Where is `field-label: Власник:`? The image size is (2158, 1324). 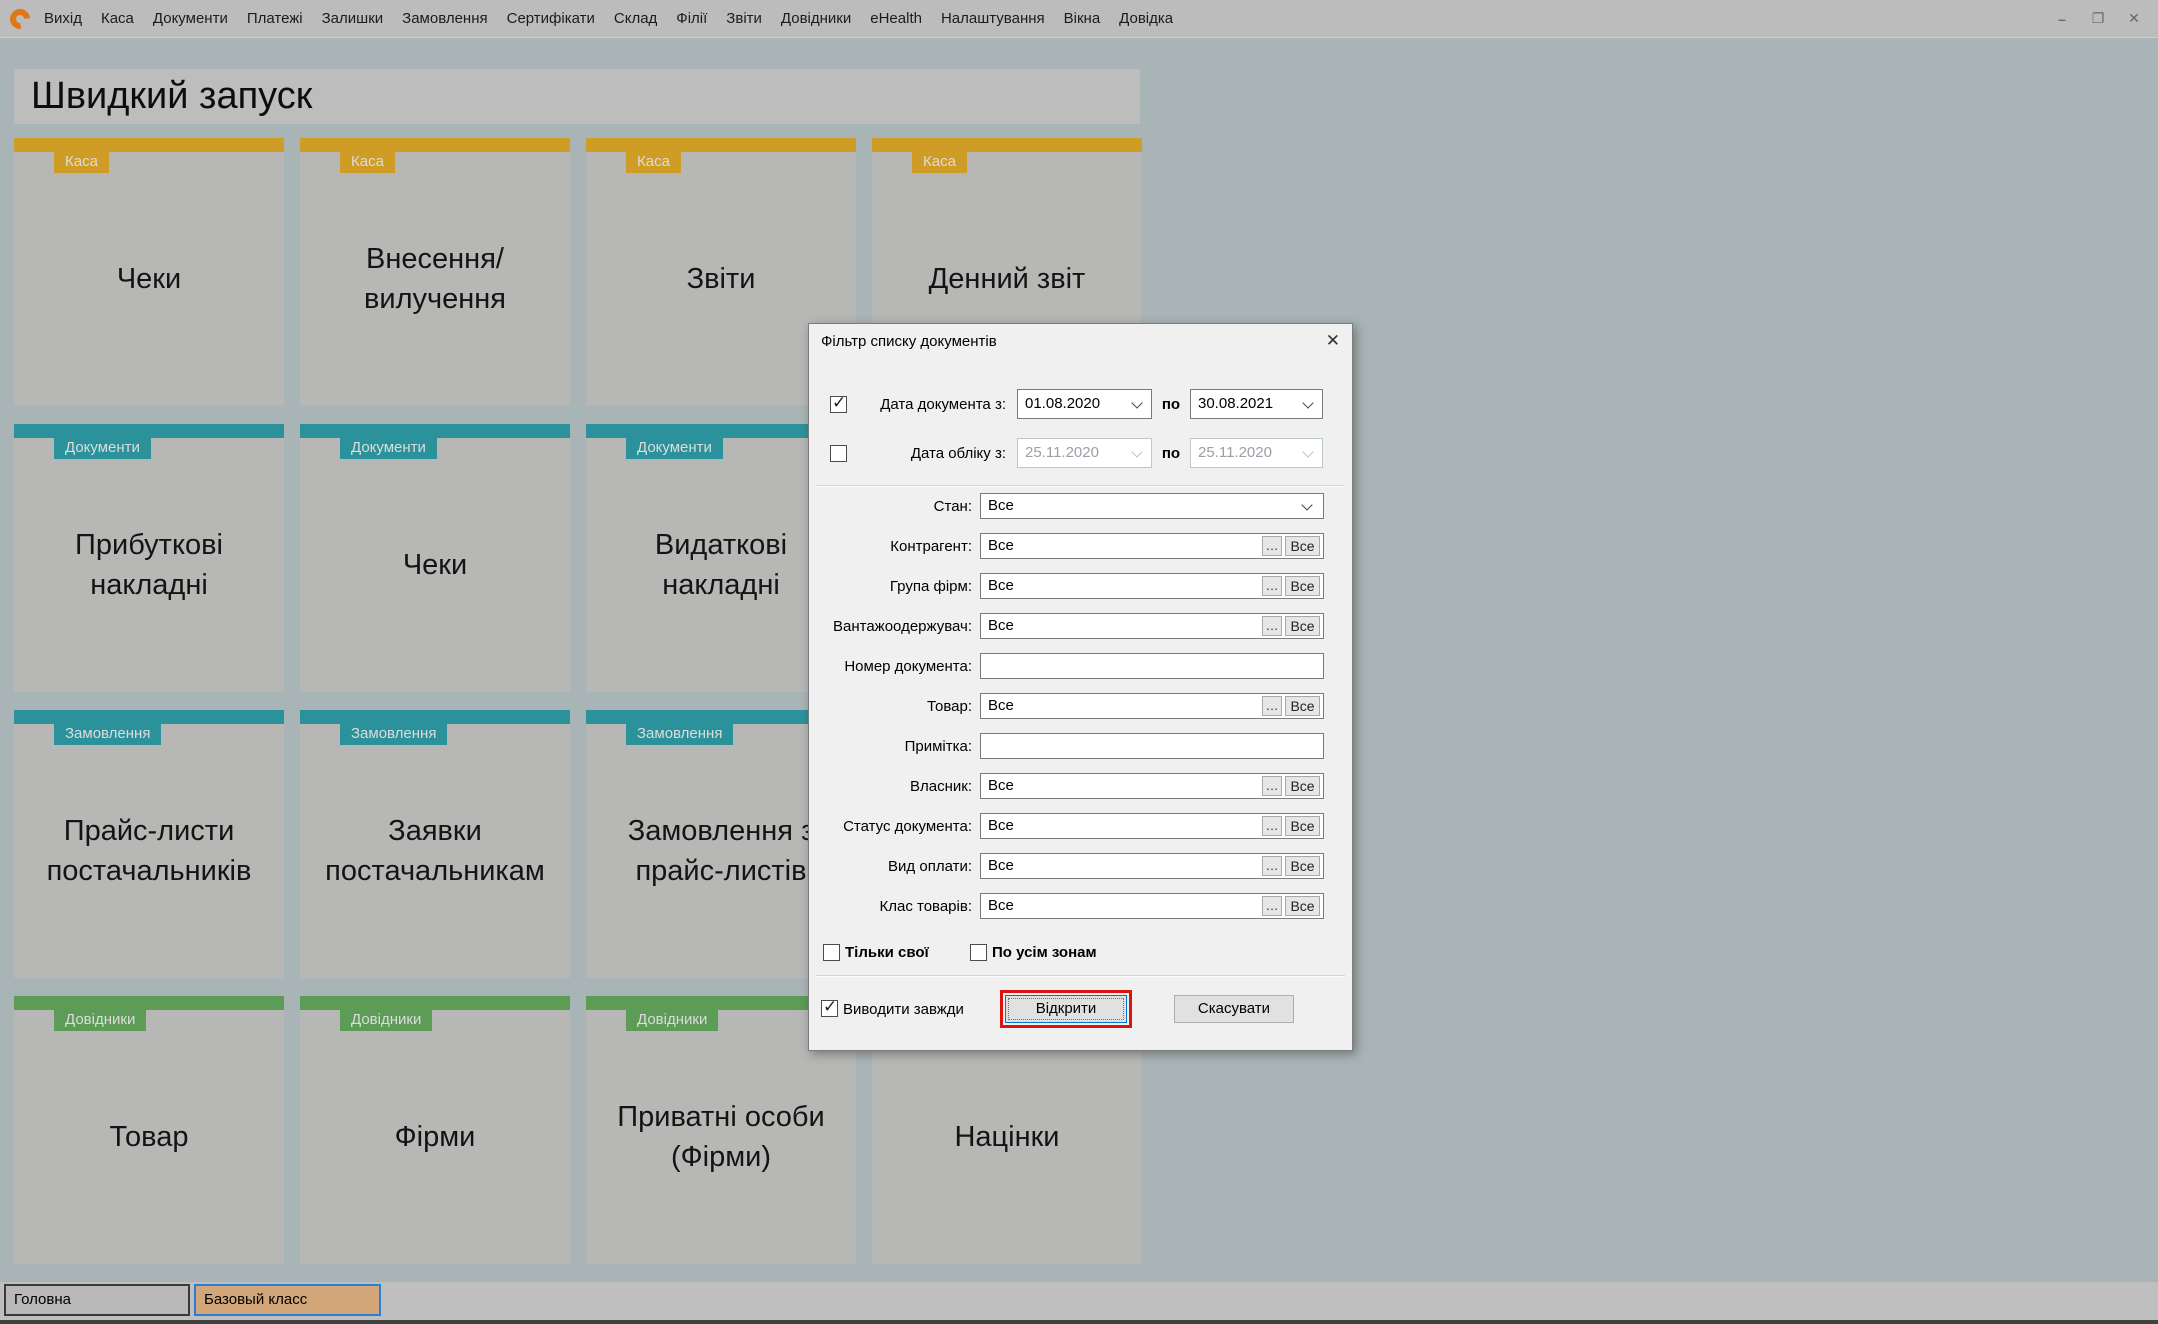 field-label: Власник: is located at coordinates (941, 786).